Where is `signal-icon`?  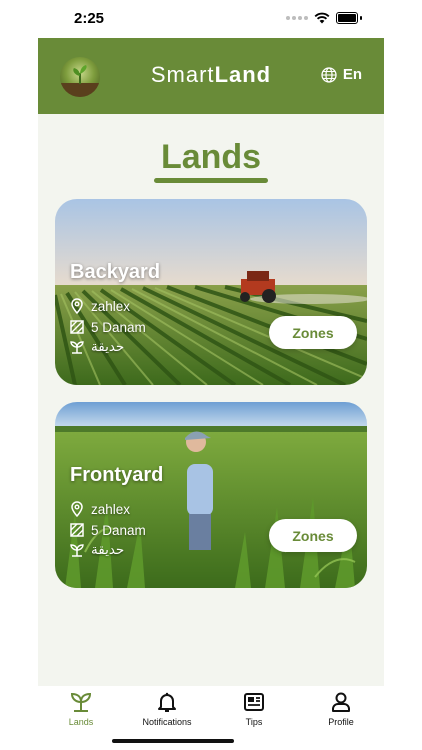
signal-icon is located at coordinates (297, 18).